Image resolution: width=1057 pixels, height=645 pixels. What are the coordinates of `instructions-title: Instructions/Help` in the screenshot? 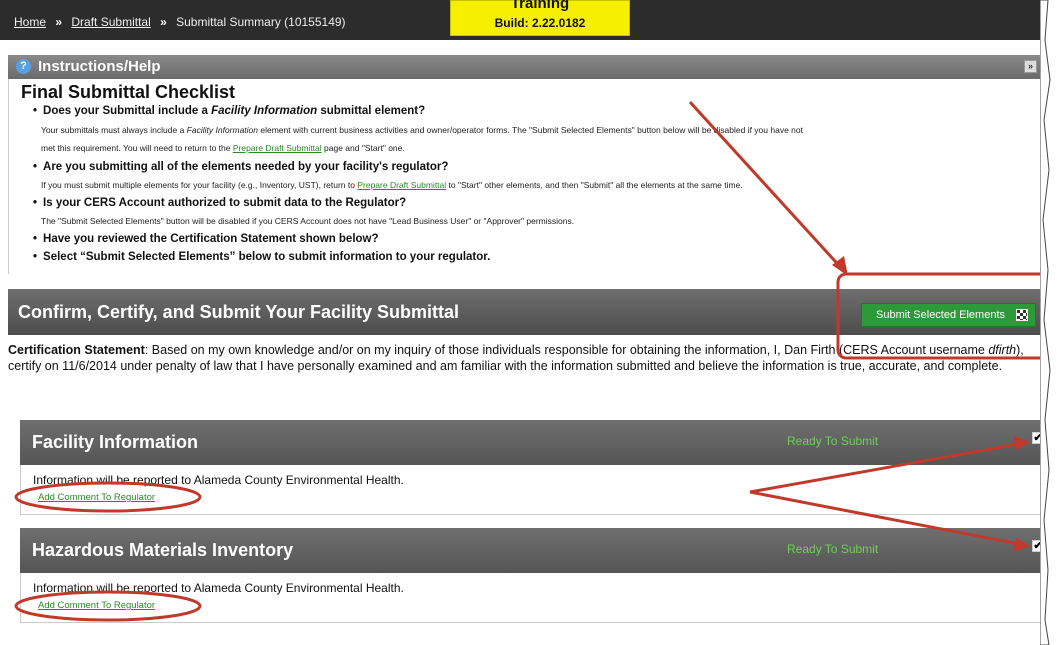 It's located at (99, 66).